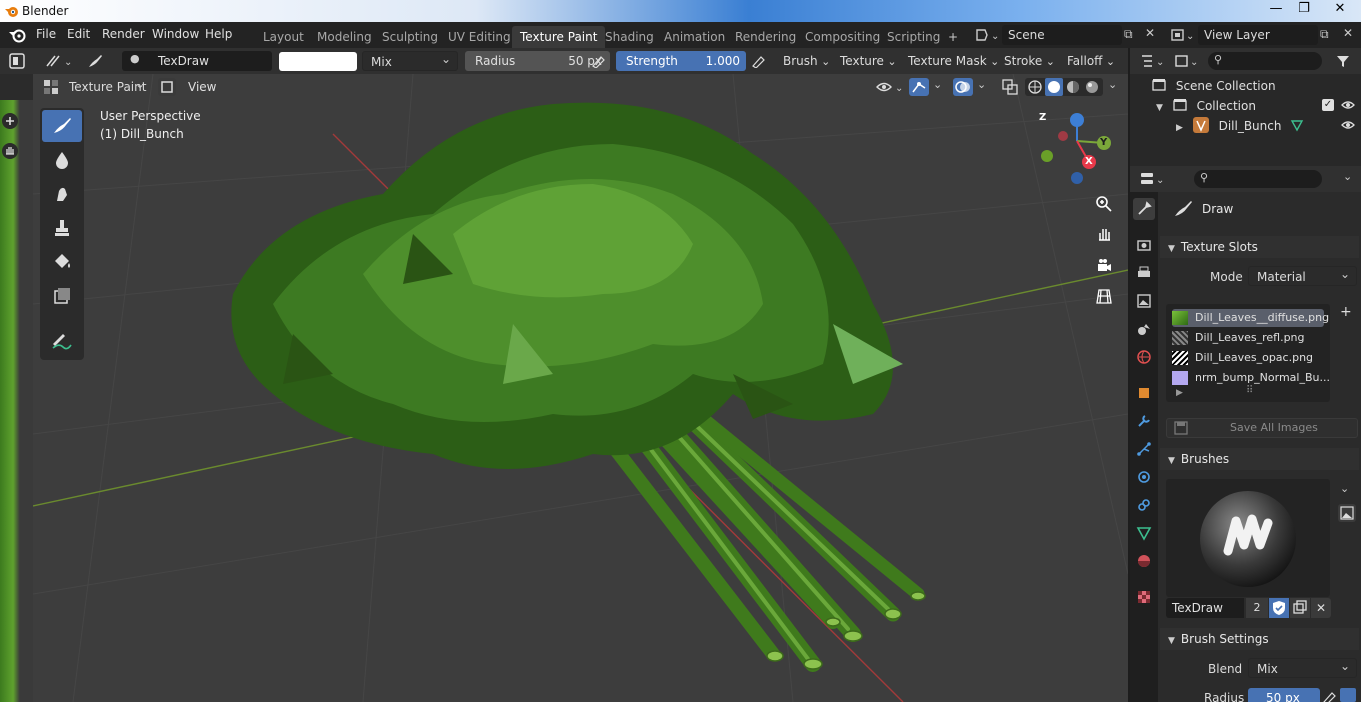 The image size is (1361, 702). What do you see at coordinates (1144, 357) in the screenshot?
I see `tab-world` at bounding box center [1144, 357].